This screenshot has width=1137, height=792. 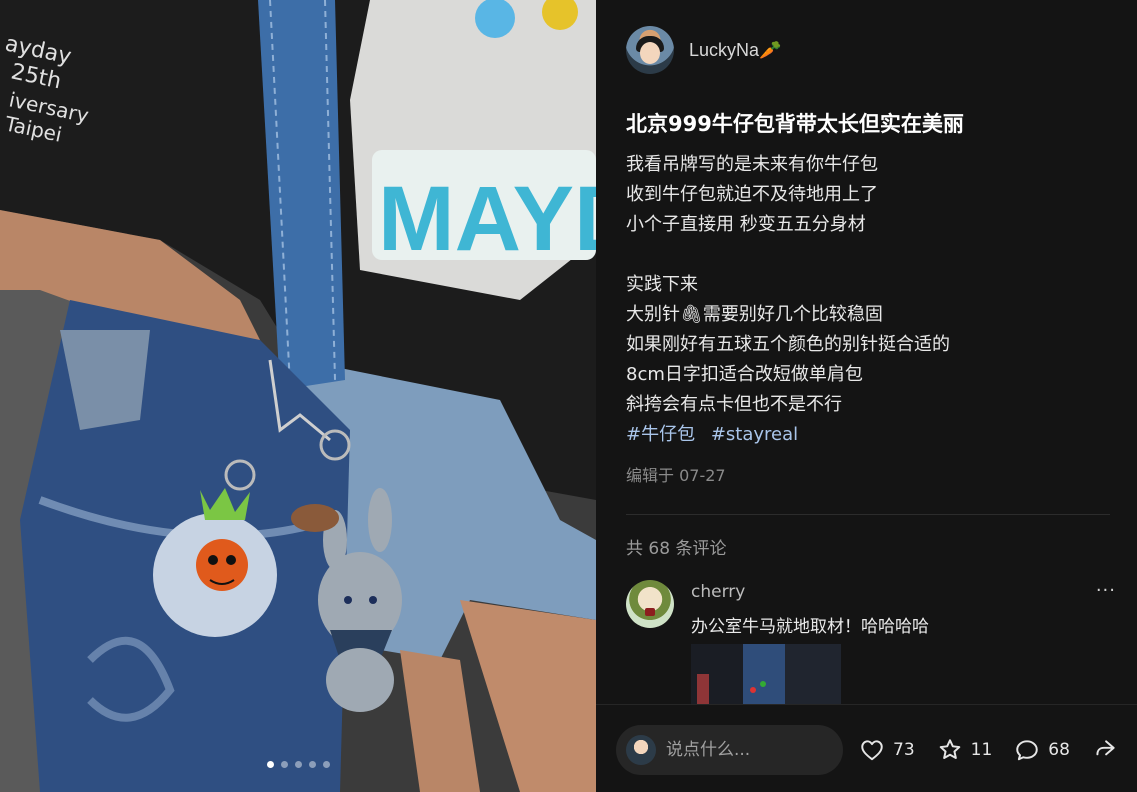 I want to click on divider, so click(x=868, y=514).